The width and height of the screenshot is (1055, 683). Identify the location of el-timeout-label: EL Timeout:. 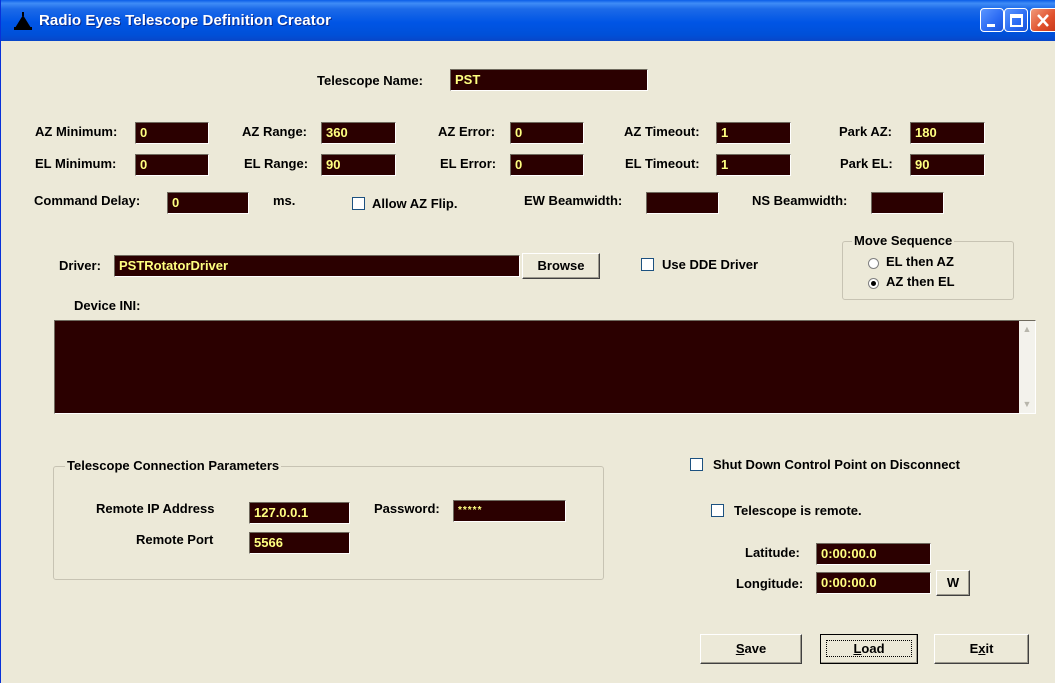
(662, 163).